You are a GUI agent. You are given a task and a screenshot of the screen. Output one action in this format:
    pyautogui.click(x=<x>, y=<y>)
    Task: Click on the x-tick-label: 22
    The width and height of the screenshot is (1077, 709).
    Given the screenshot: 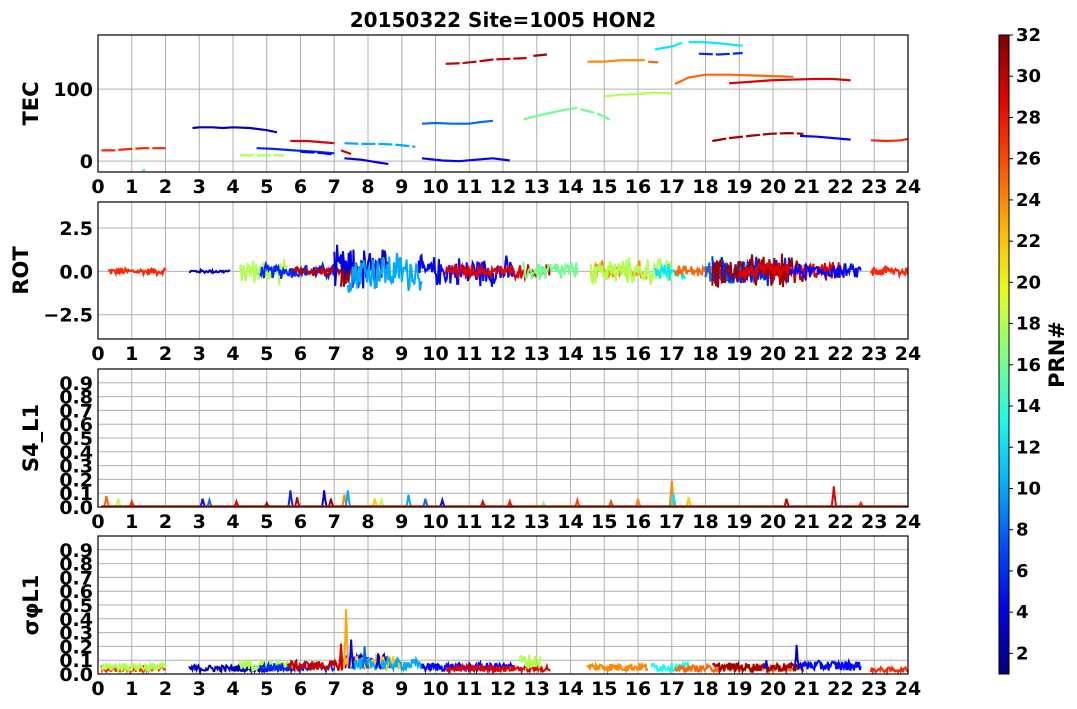 What is the action you would take?
    pyautogui.click(x=840, y=354)
    